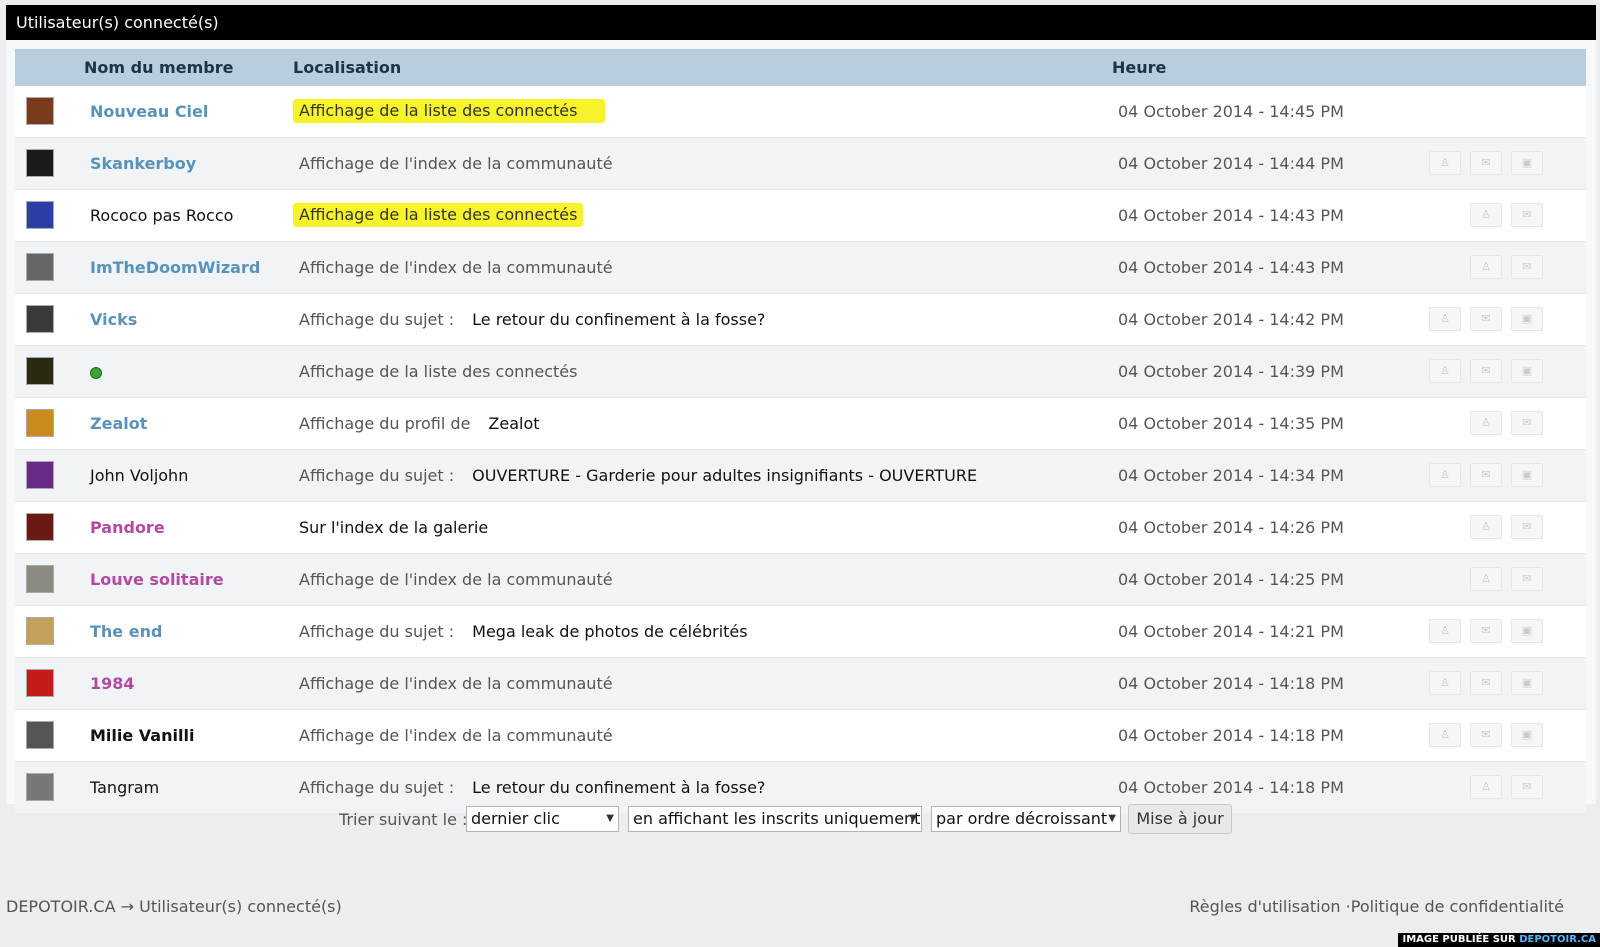 The image size is (1600, 947). Describe the element at coordinates (542, 819) in the screenshot. I see `sort-by-select: dernier clic ▼` at that location.